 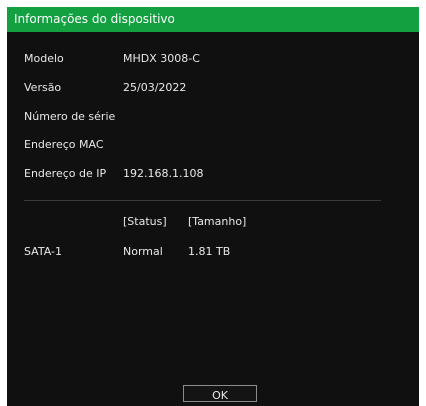 I want to click on dialog-title: Informações do dispositivo, so click(x=94, y=19).